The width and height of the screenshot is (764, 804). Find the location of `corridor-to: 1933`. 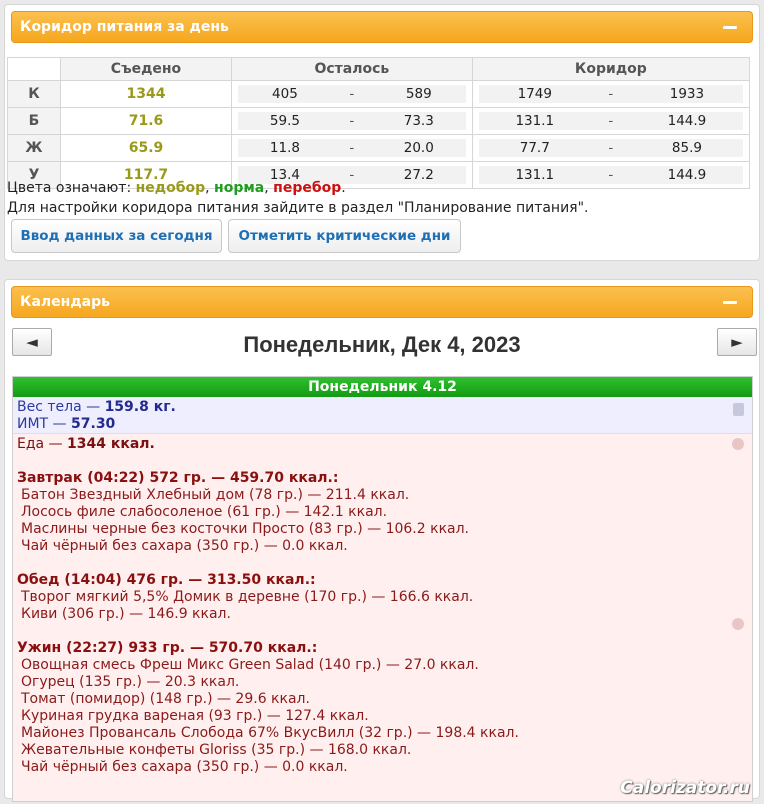

corridor-to: 1933 is located at coordinates (687, 94).